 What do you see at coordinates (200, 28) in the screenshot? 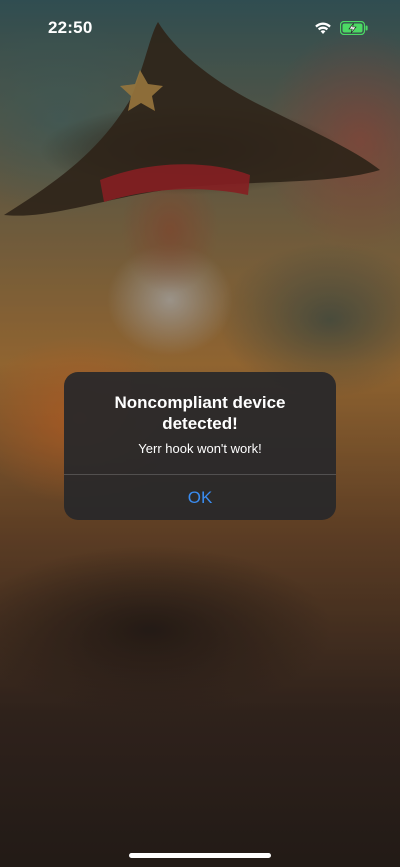
I see `status-bar: 22:50` at bounding box center [200, 28].